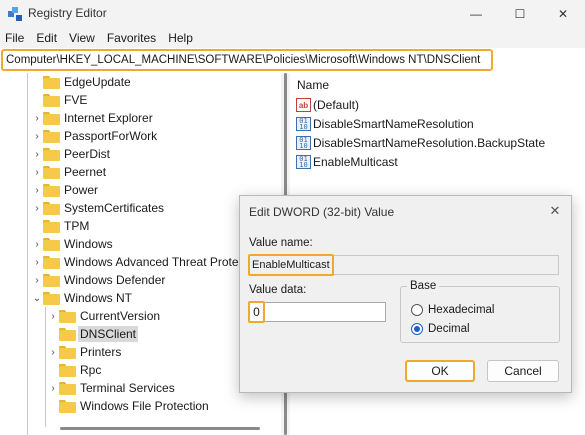 This screenshot has width=585, height=435. I want to click on tree-item-windows-defender: › Windows Defender, so click(98, 280).